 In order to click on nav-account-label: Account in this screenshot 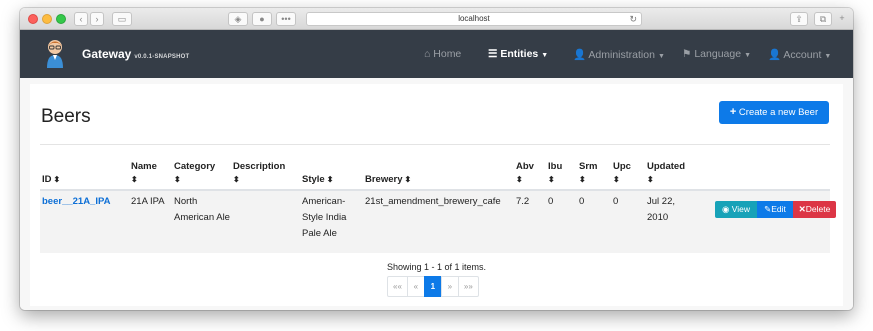, I will do `click(802, 55)`.